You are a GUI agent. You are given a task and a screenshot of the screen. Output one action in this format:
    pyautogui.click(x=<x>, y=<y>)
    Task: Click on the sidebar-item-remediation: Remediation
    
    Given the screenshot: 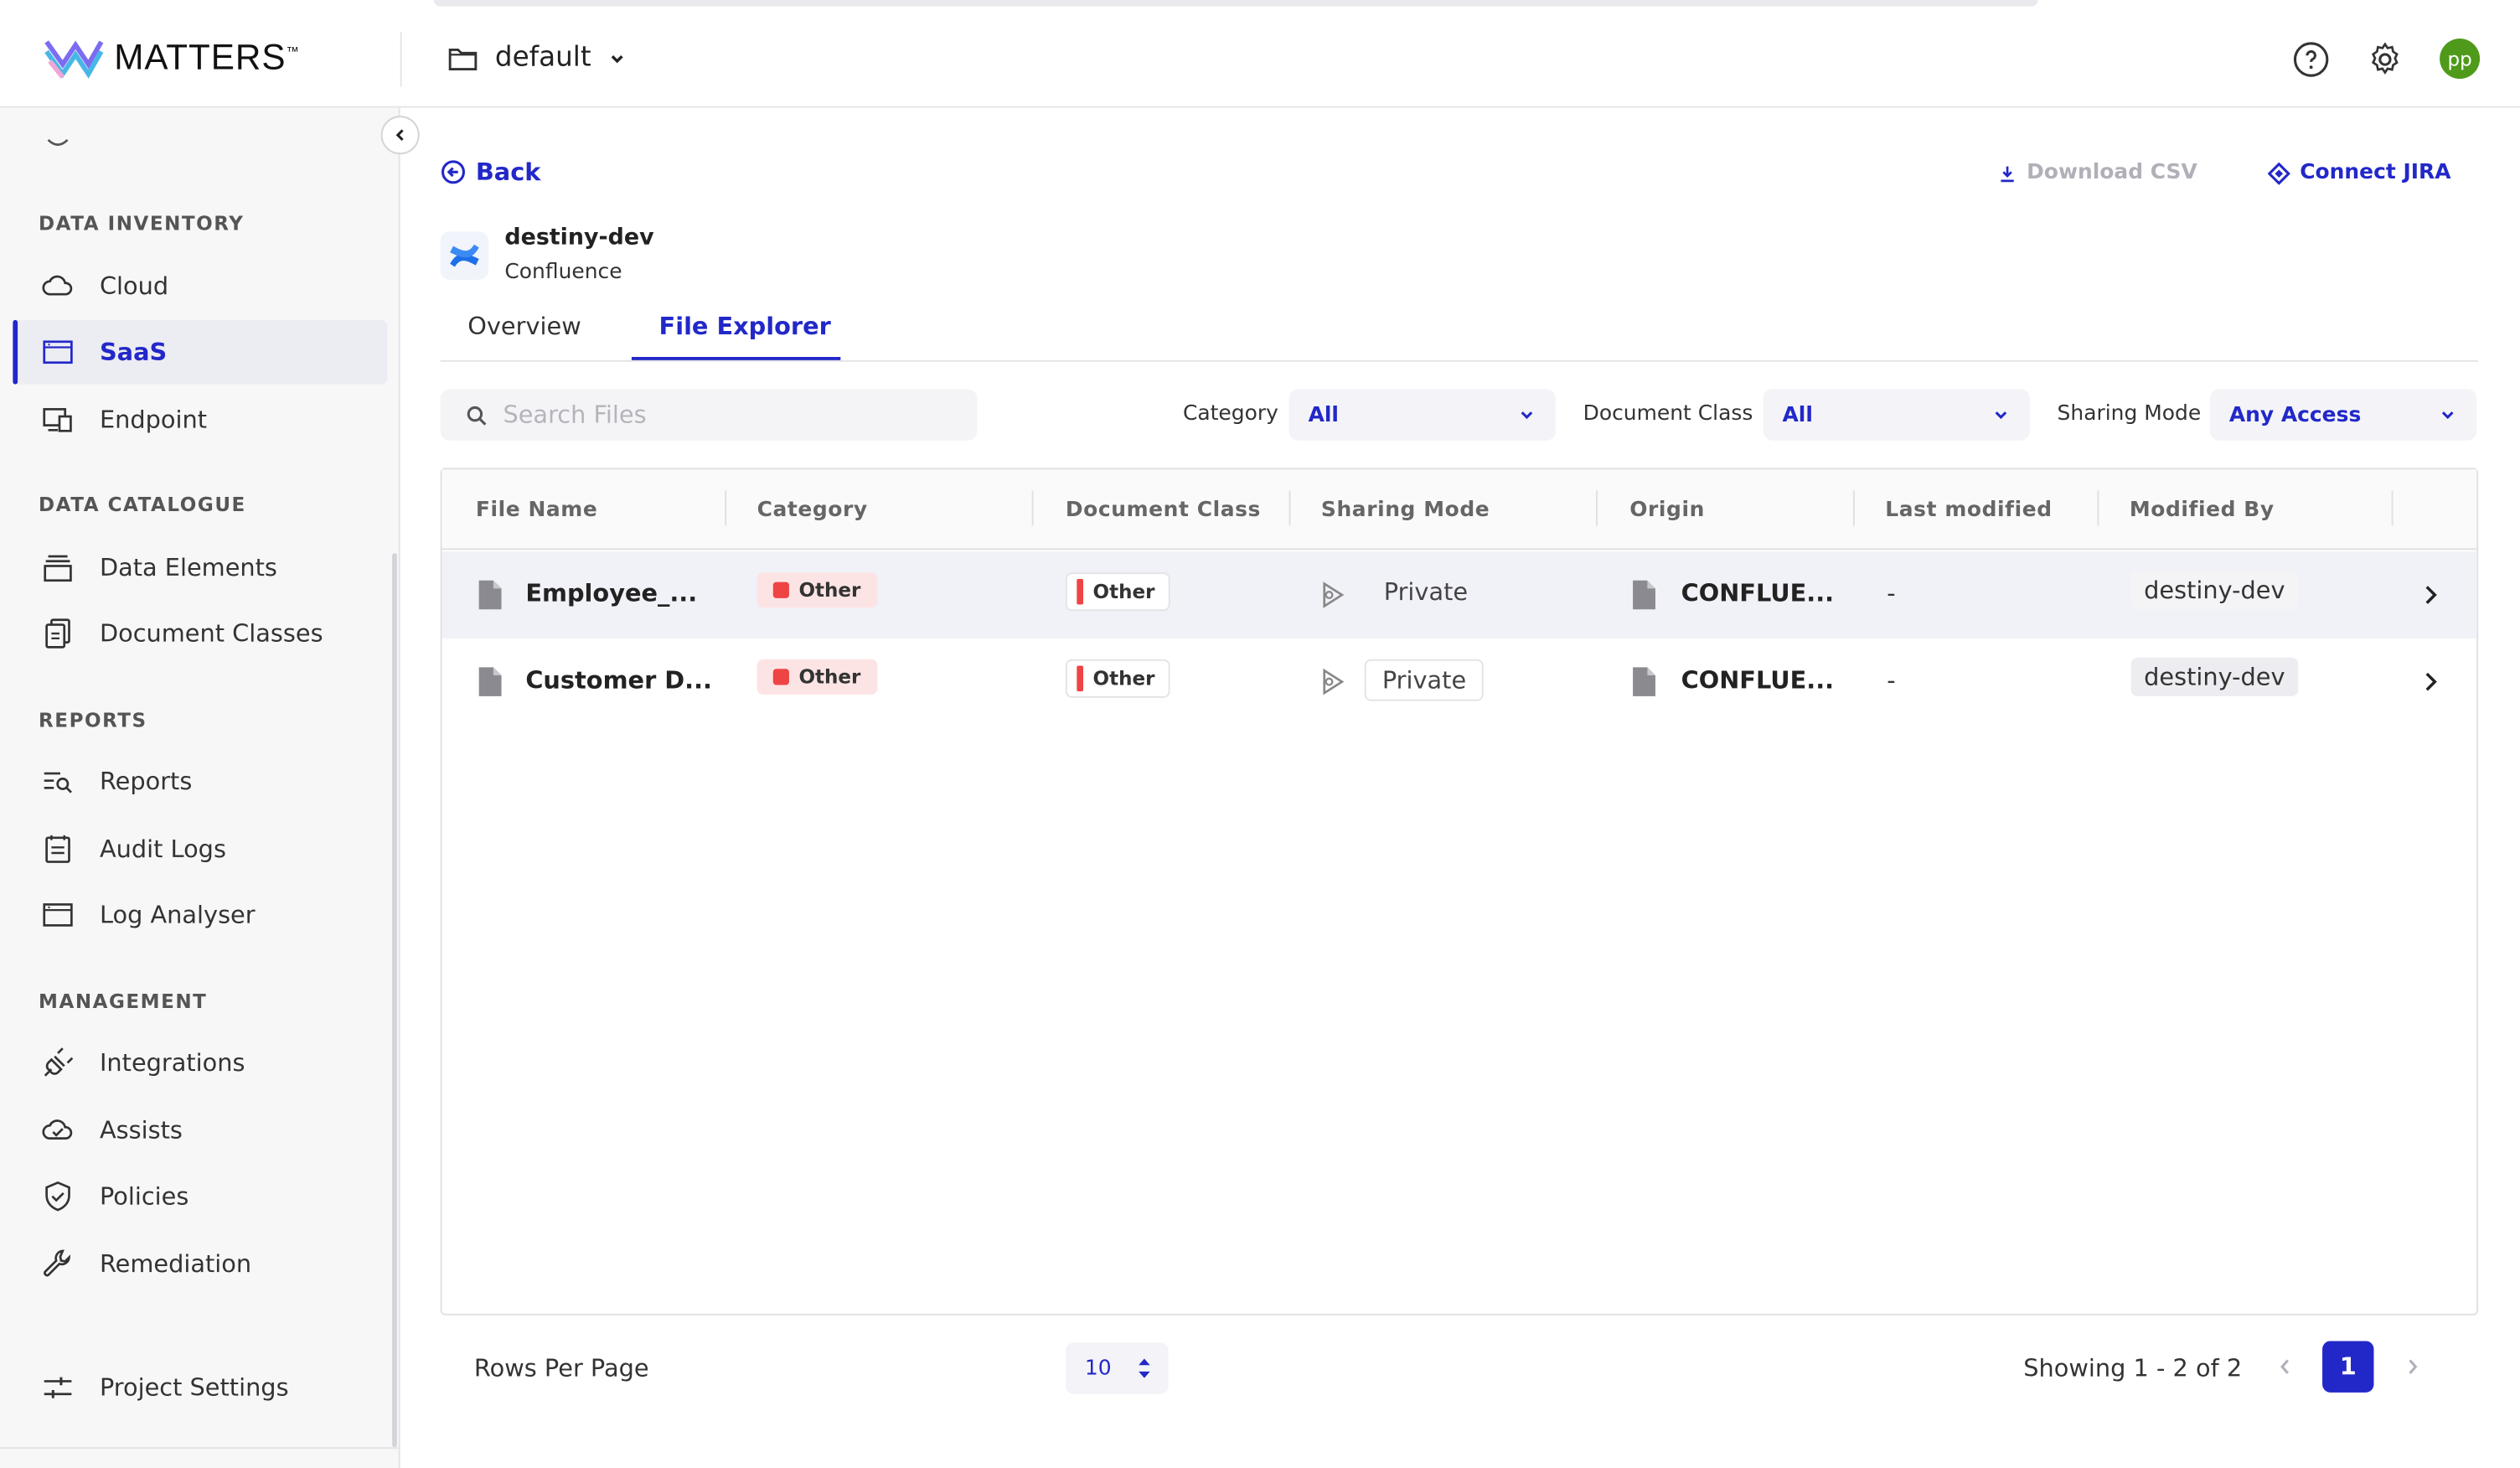 What is the action you would take?
    pyautogui.click(x=200, y=1264)
    